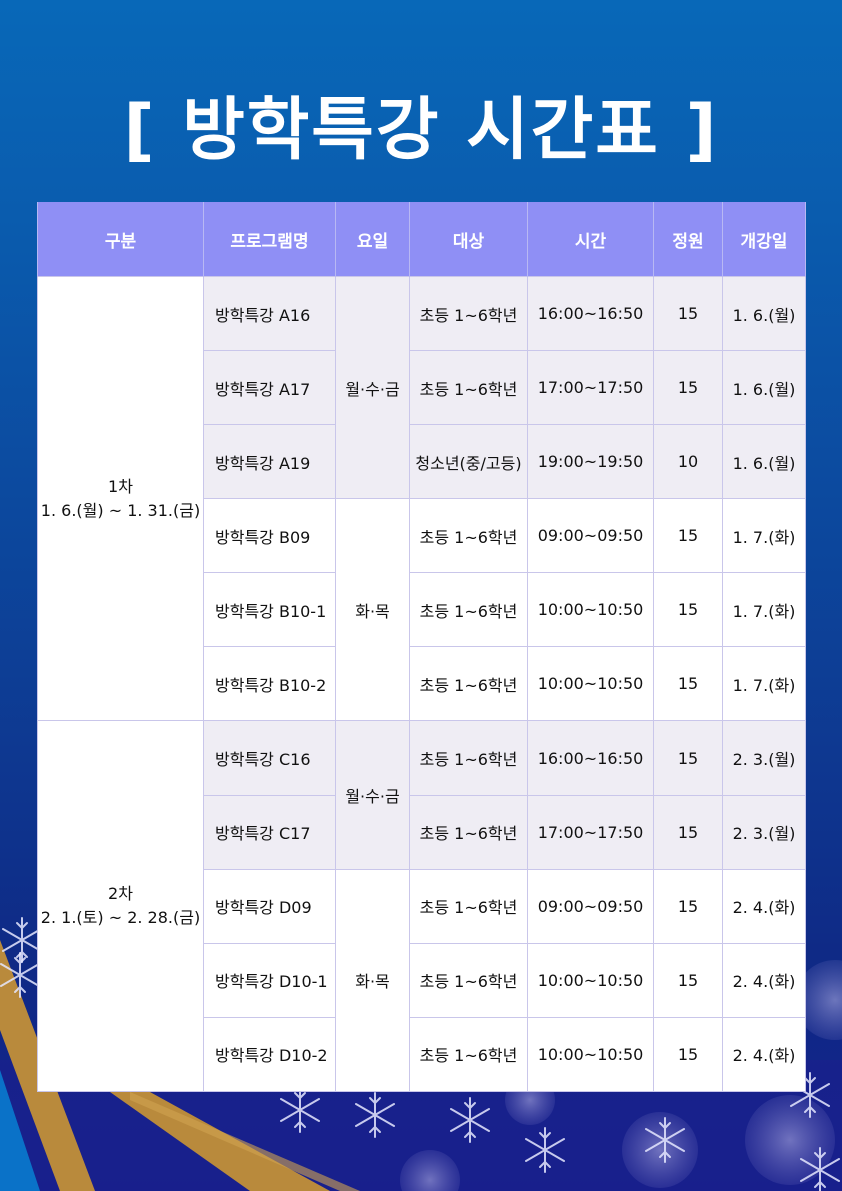 This screenshot has height=1191, width=842. Describe the element at coordinates (120, 498) in the screenshot. I see `term-cell: 1차 1. 6.(월) ~ 1. 31.(금)` at that location.